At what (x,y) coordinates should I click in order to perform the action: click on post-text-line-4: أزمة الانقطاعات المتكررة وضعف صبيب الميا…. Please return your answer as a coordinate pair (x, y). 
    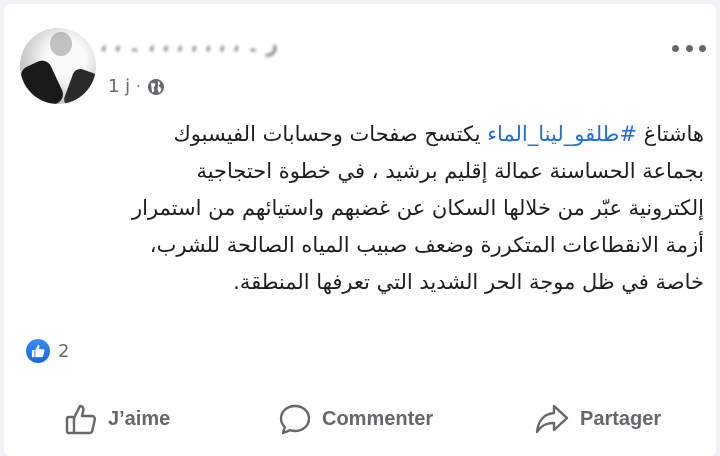
    Looking at the image, I should click on (426, 245).